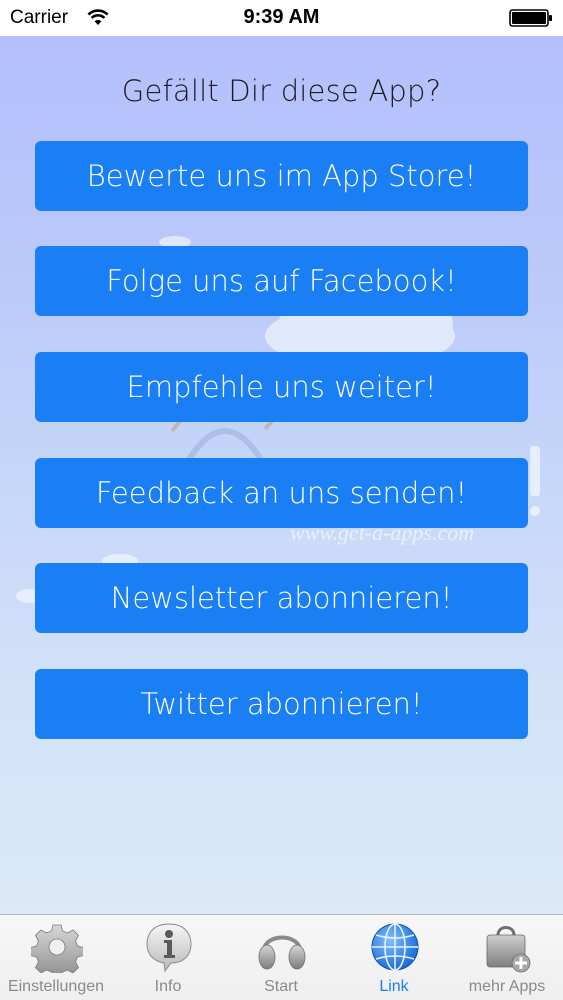 The height and width of the screenshot is (1000, 563). I want to click on battery-icon, so click(530, 18).